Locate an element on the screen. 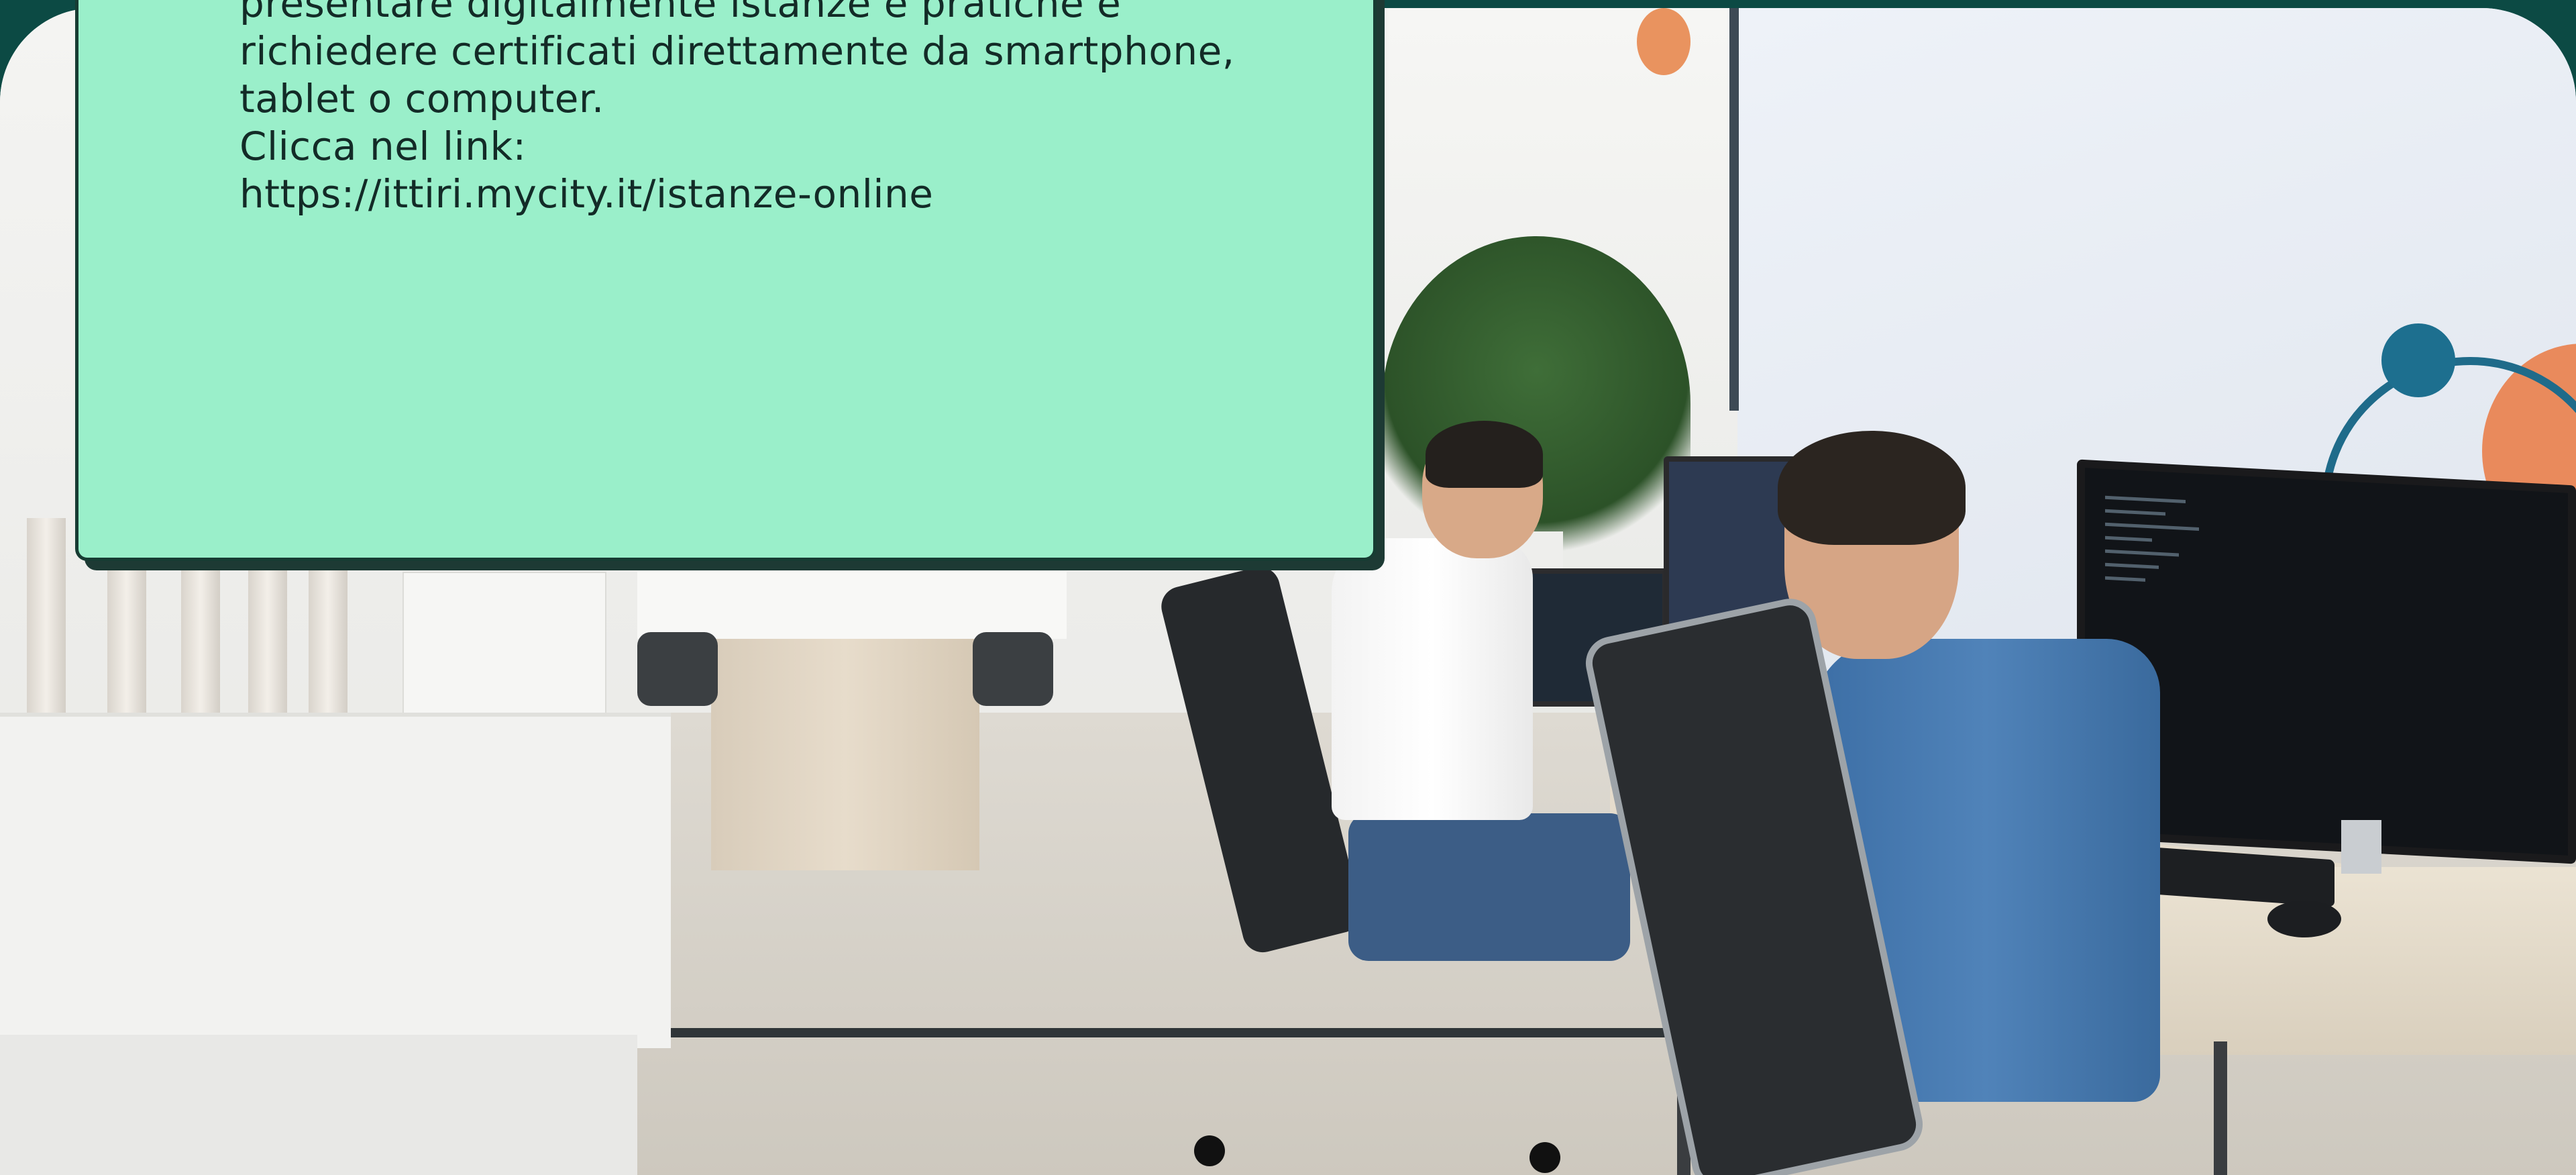 The image size is (2576, 1175). info-link: https://ittiri.mycity.it/istanze-online is located at coordinates (836, 194).